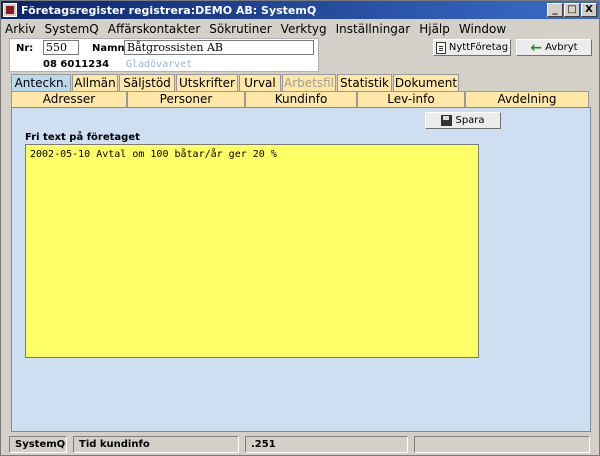 This screenshot has height=456, width=600. I want to click on cancel-label: Avbryt, so click(561, 47).